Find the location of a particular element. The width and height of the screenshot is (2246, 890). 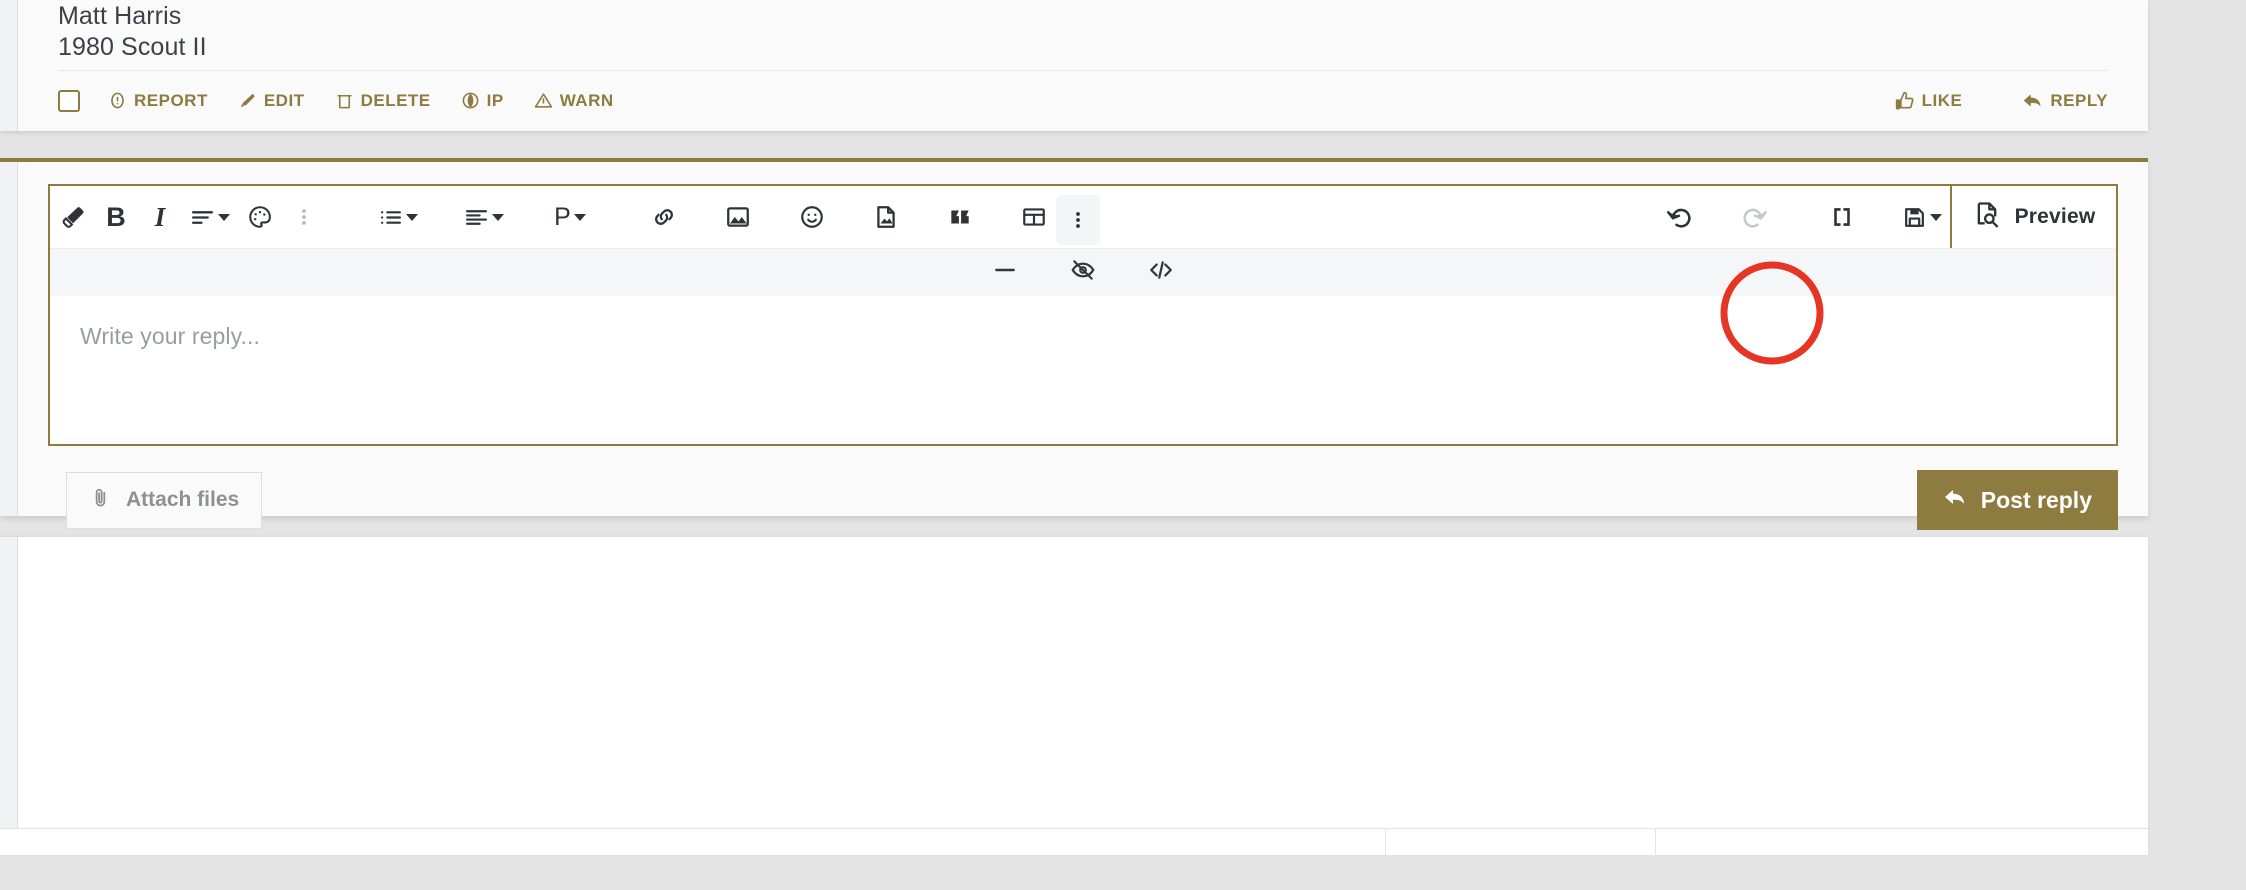

post-action-delete: DELETE is located at coordinates (383, 101).